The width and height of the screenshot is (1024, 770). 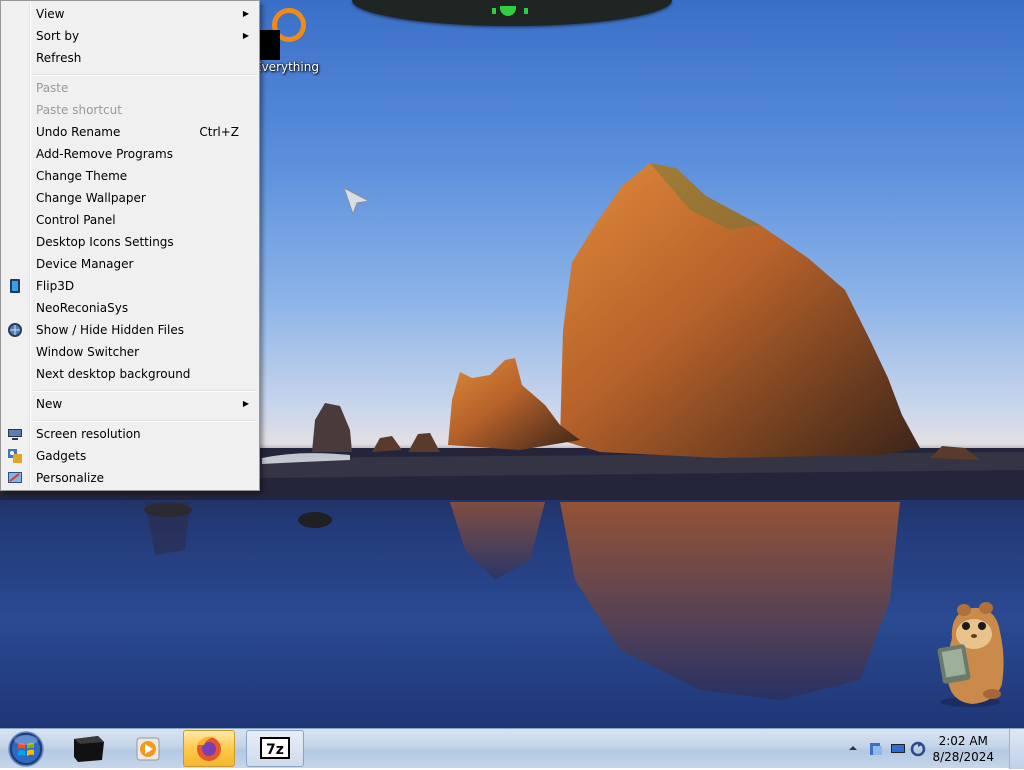 I want to click on taskbar: 7z 2:02 AM 8/28/2024, so click(x=512, y=748).